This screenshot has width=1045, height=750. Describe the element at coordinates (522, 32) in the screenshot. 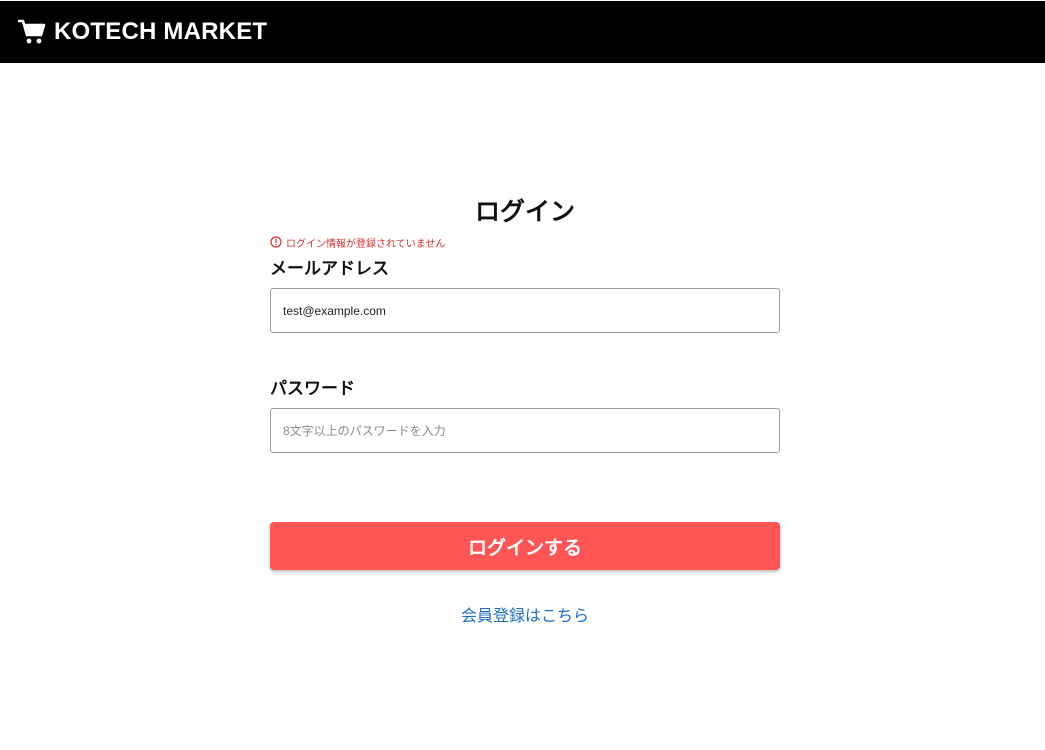

I see `site-header: KOTECH MARKET` at that location.